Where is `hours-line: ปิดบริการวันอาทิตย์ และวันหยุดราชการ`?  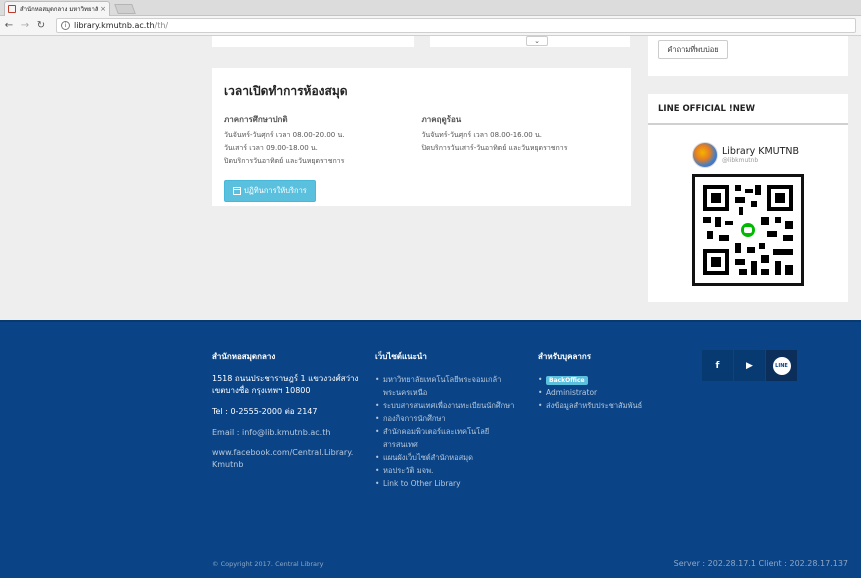
hours-line: ปิดบริการวันอาทิตย์ และวันหยุดราชการ is located at coordinates (284, 161).